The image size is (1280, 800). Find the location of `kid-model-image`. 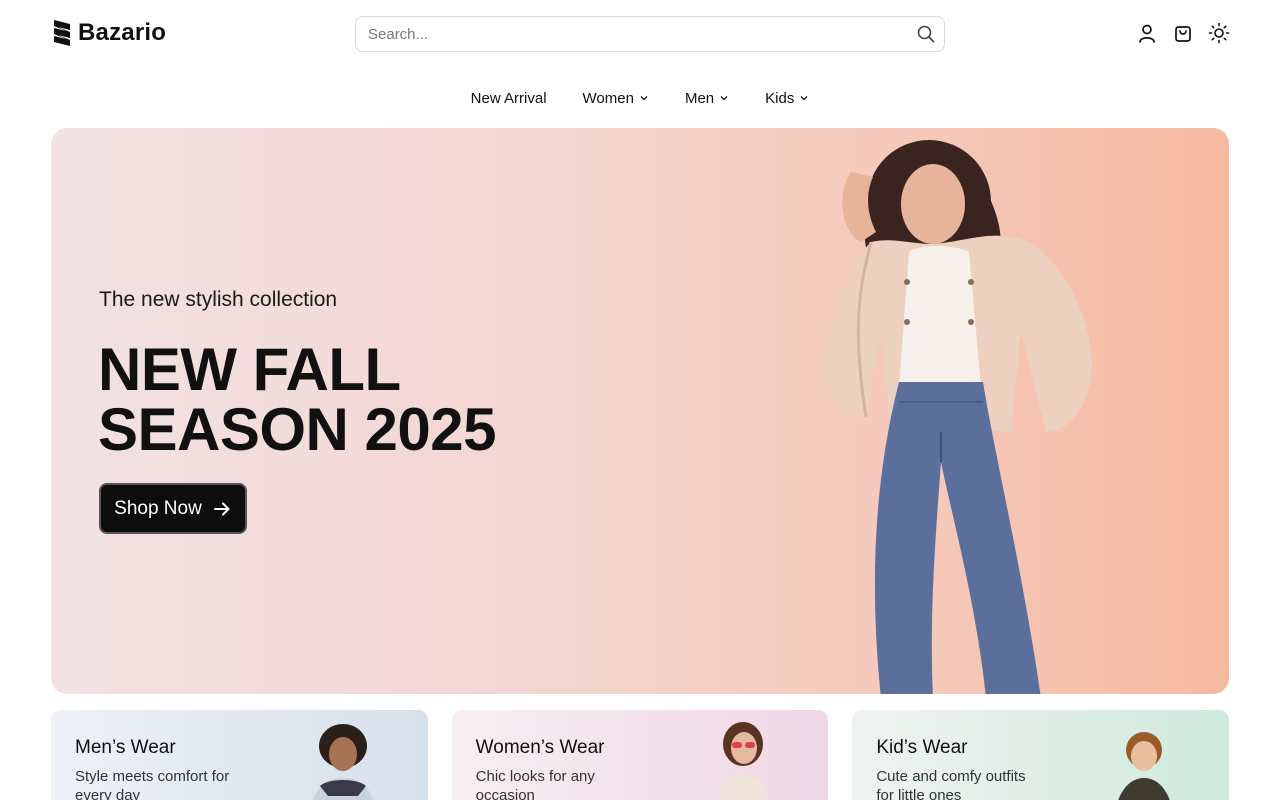

kid-model-image is located at coordinates (1144, 766).